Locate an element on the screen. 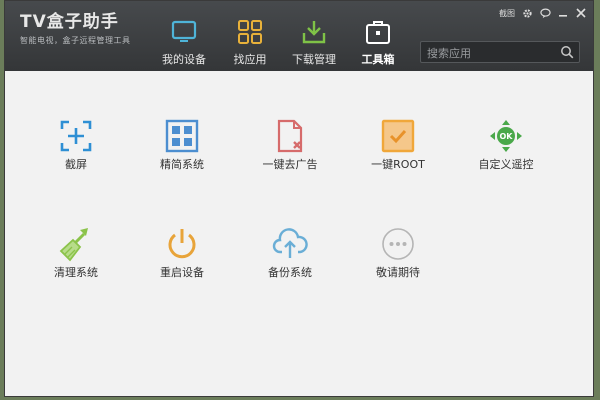 This screenshot has width=600, height=400. nav-toolbox: 工具箱 is located at coordinates (378, 36).